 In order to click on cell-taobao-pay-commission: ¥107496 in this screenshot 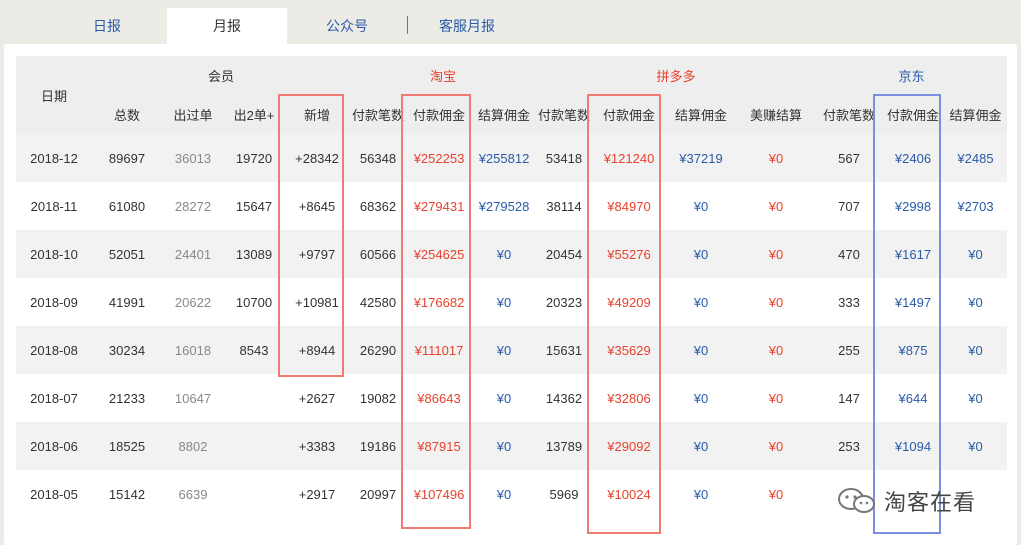, I will do `click(439, 494)`.